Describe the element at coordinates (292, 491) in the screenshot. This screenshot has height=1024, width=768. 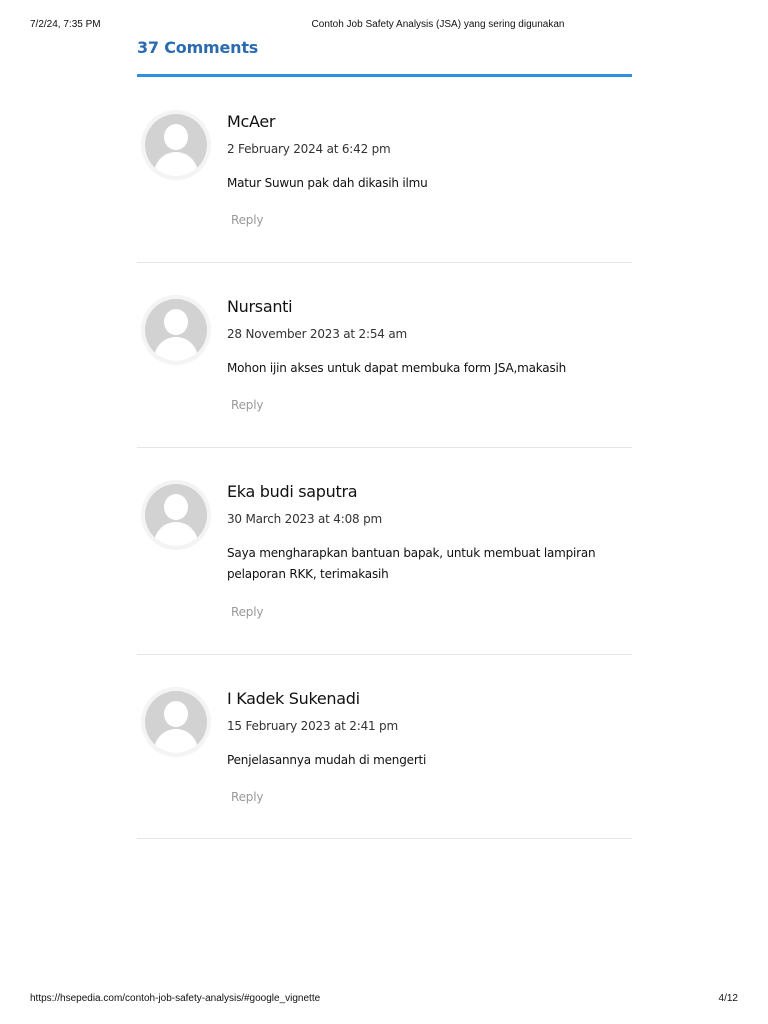
I see `comment-author: Eka budi saputra` at that location.